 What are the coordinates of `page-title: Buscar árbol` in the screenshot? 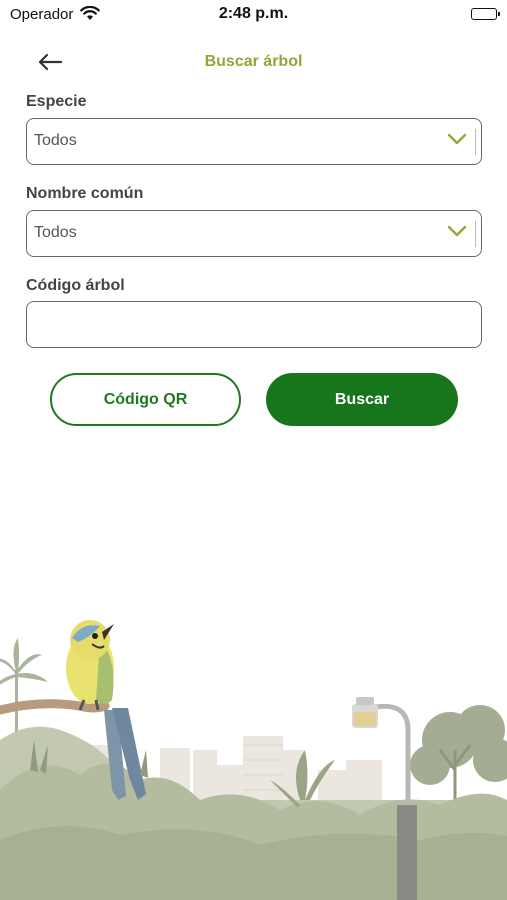 It's located at (253, 61).